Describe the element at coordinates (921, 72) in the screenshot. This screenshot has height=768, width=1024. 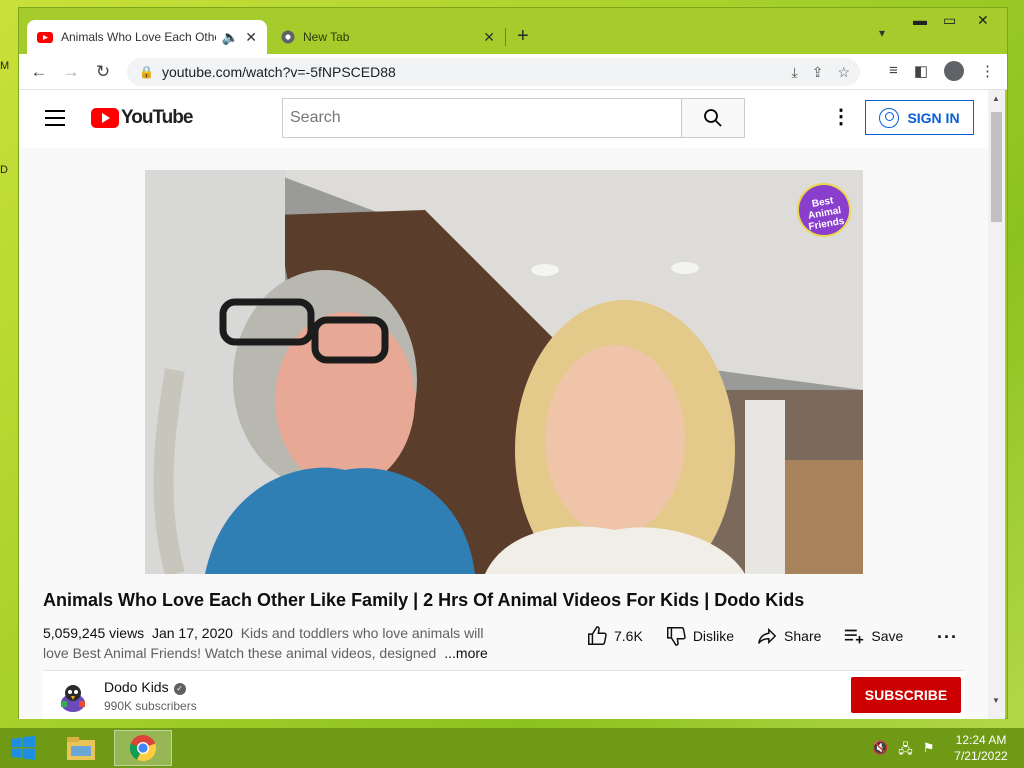
I see `side-panel-icon: ◧` at that location.